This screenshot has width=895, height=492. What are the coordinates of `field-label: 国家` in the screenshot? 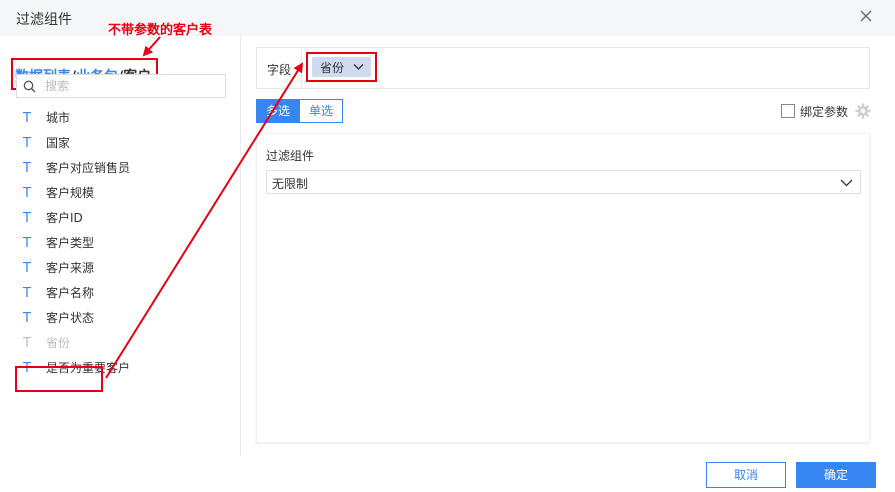 It's located at (58, 143).